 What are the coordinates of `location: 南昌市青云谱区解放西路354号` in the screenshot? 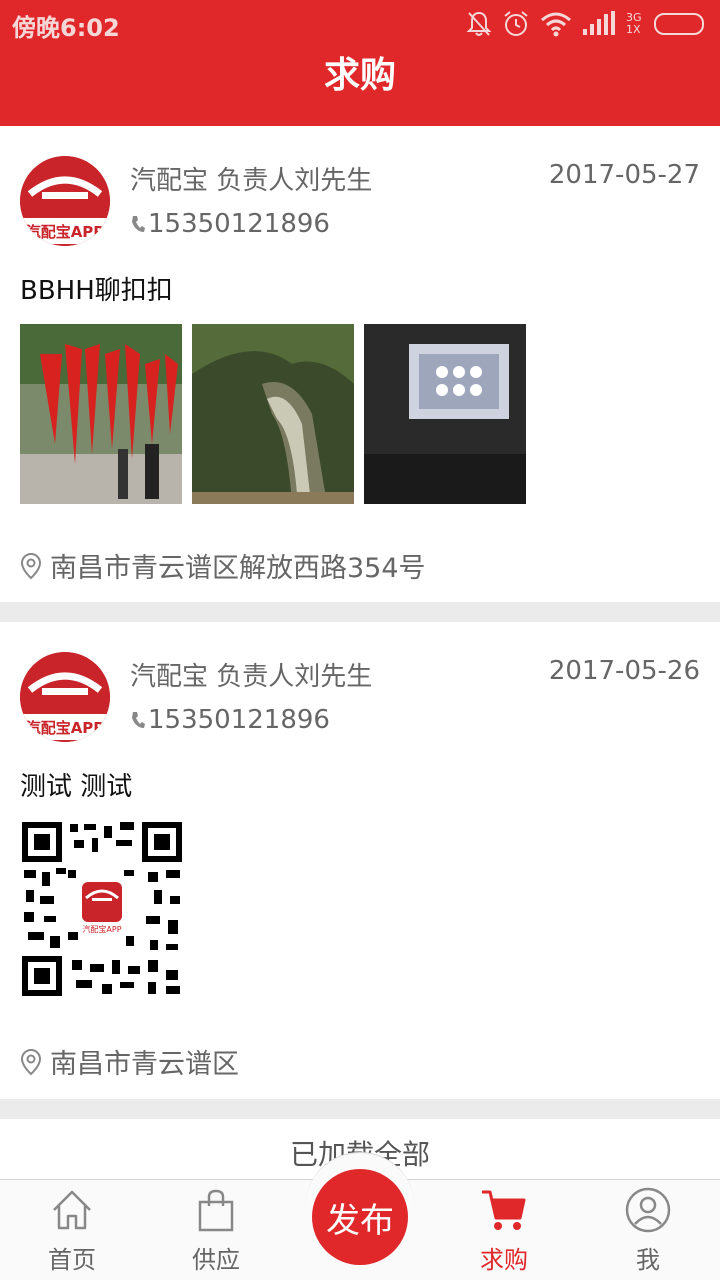 It's located at (223, 565).